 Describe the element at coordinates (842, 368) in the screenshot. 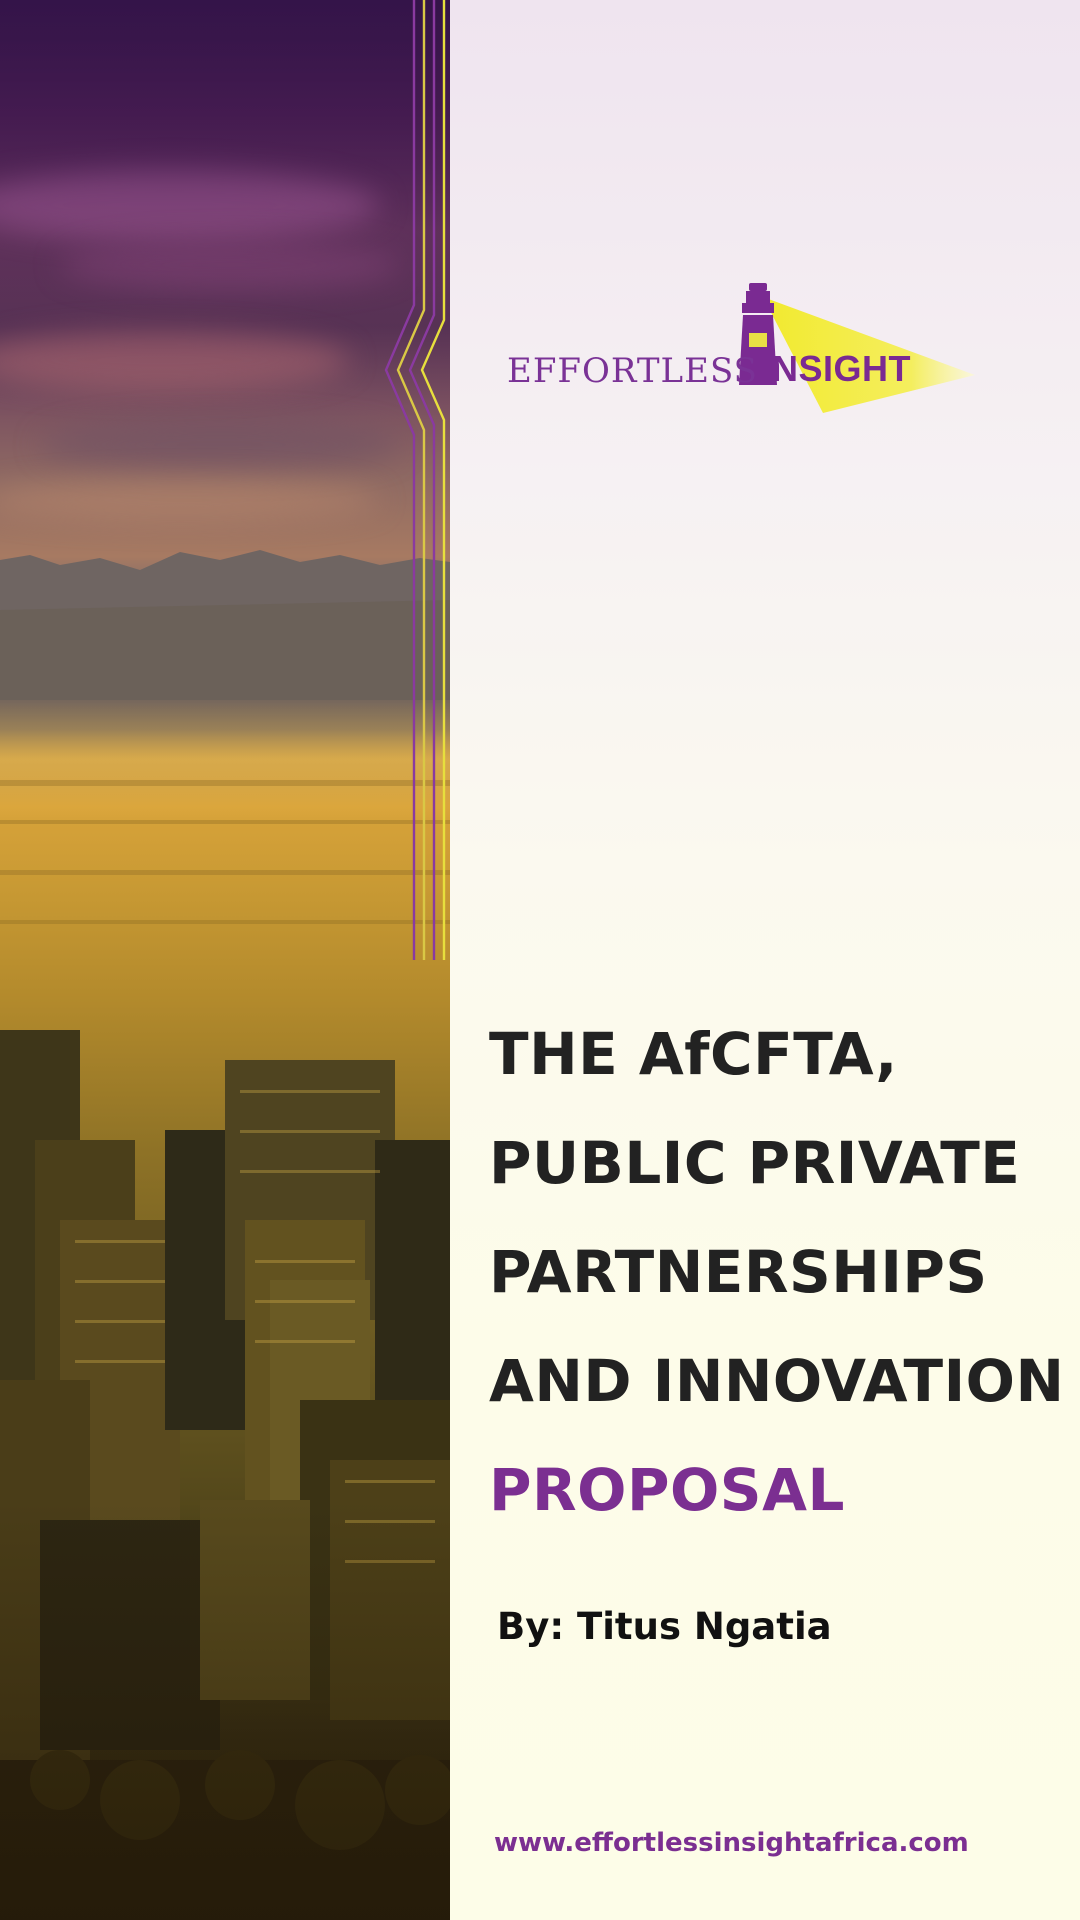

I see `logo-word-nsight: NSIGHT` at that location.